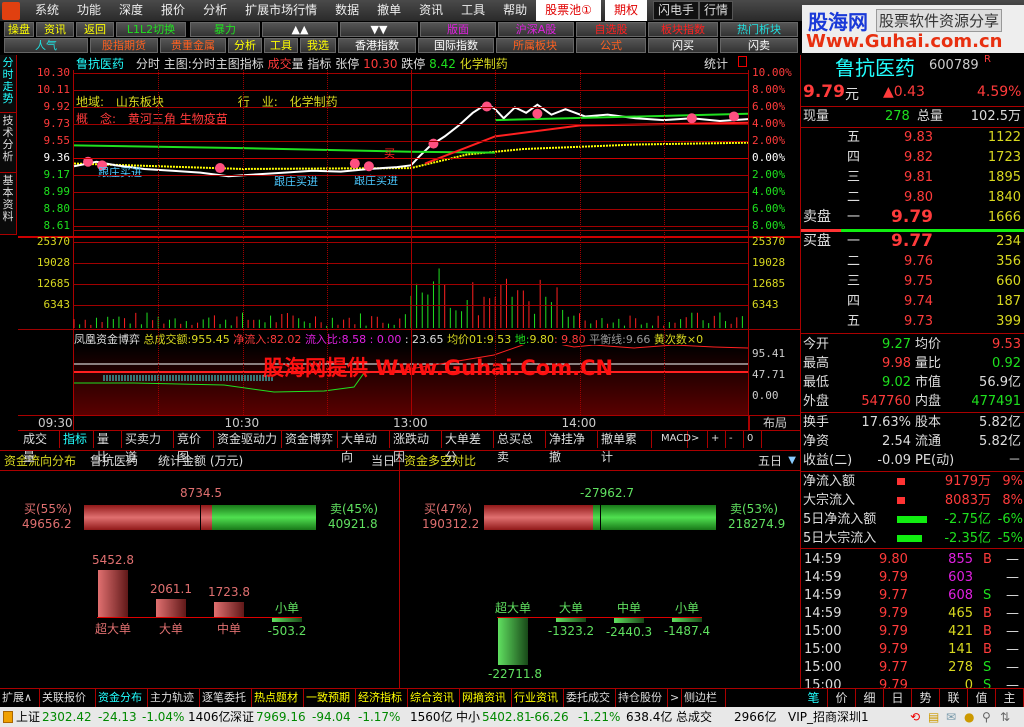 The width and height of the screenshot is (1024, 727). Describe the element at coordinates (1005, 717) in the screenshot. I see `arrows-icon: ⇅` at that location.